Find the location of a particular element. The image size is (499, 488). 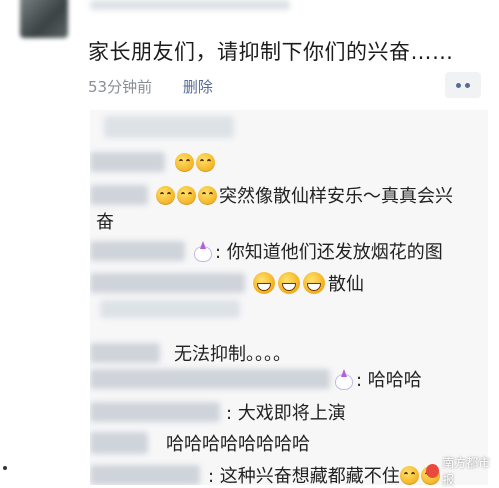

post-meta: 53分钟前 删除 is located at coordinates (150, 86).